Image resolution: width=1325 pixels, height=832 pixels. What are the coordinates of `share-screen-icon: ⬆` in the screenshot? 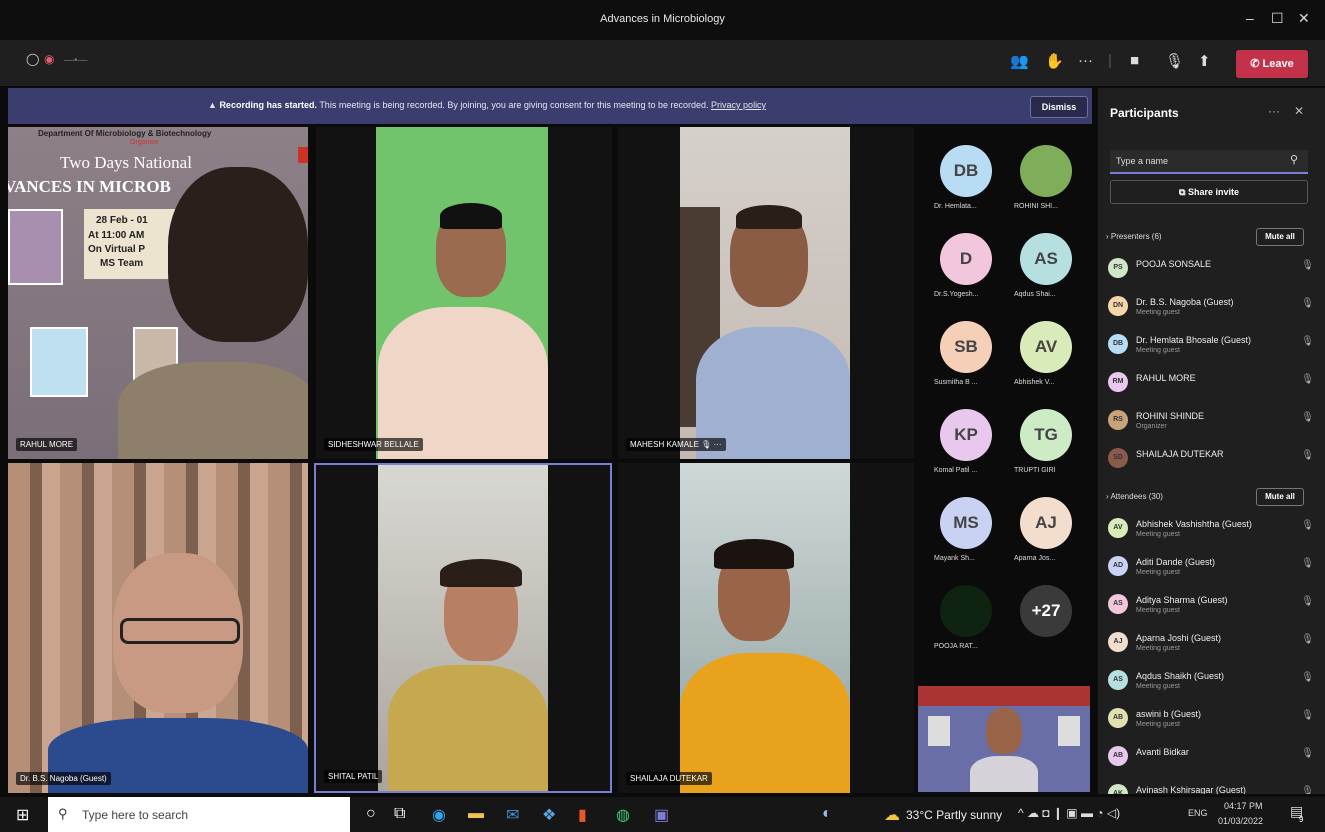 It's located at (1204, 61).